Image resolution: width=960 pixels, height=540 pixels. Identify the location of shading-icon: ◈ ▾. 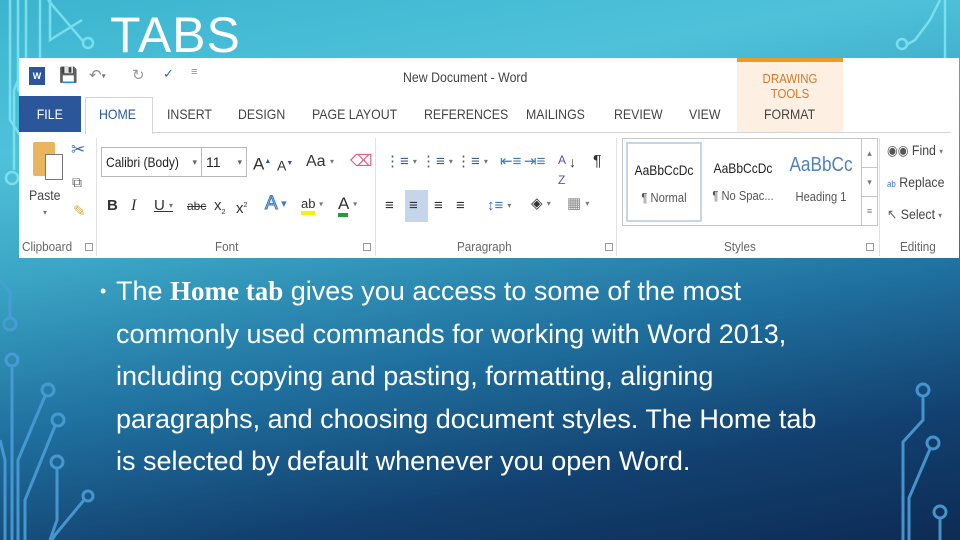
(541, 204).